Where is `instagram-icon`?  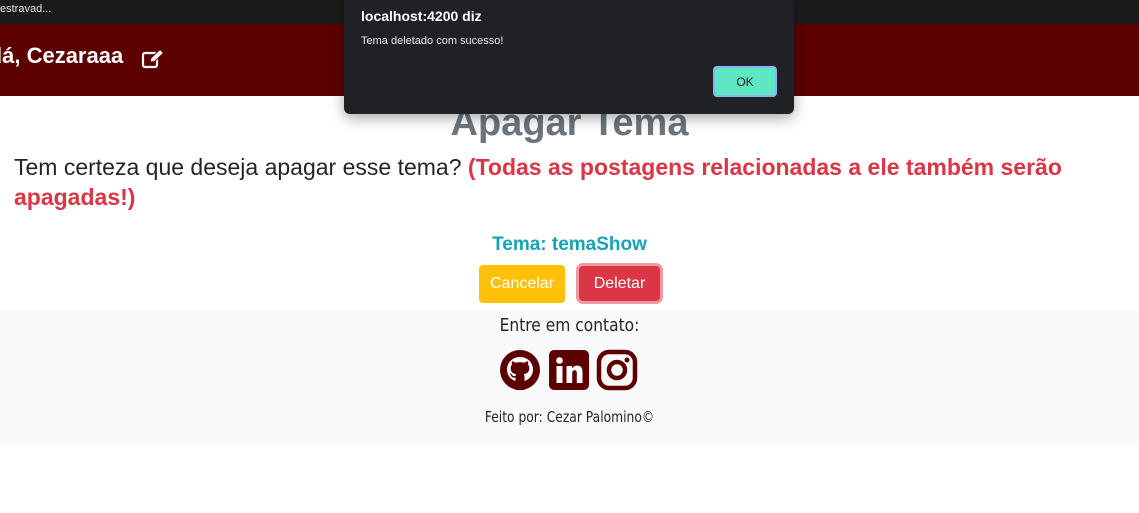 instagram-icon is located at coordinates (617, 370).